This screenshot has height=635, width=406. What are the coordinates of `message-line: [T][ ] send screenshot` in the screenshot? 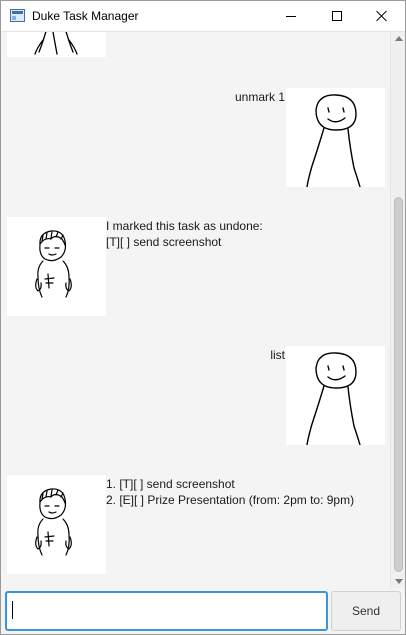 It's located at (164, 242).